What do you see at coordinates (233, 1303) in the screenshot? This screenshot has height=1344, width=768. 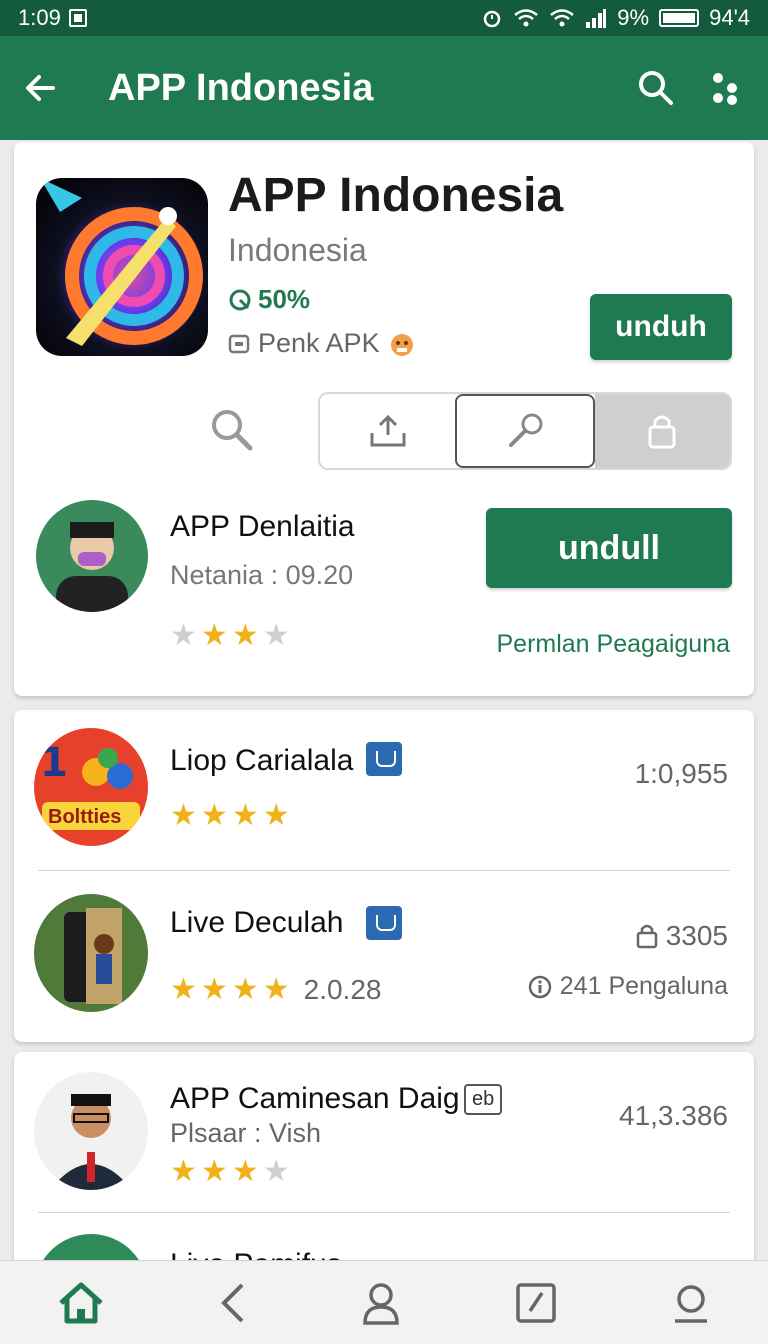 I see `back-icon` at bounding box center [233, 1303].